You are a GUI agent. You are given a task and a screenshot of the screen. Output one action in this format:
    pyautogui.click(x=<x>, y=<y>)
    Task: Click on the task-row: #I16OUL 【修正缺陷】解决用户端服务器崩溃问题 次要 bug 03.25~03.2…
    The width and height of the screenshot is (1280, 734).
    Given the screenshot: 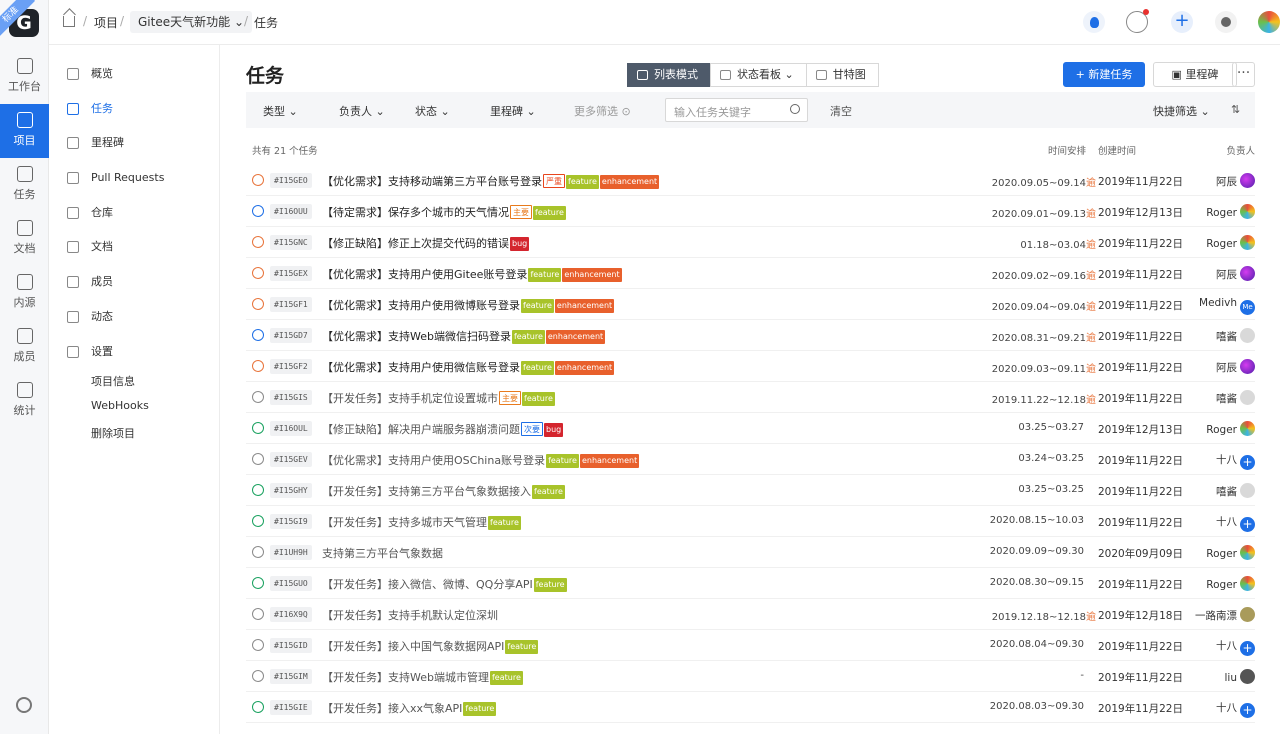 What is the action you would take?
    pyautogui.click(x=750, y=428)
    